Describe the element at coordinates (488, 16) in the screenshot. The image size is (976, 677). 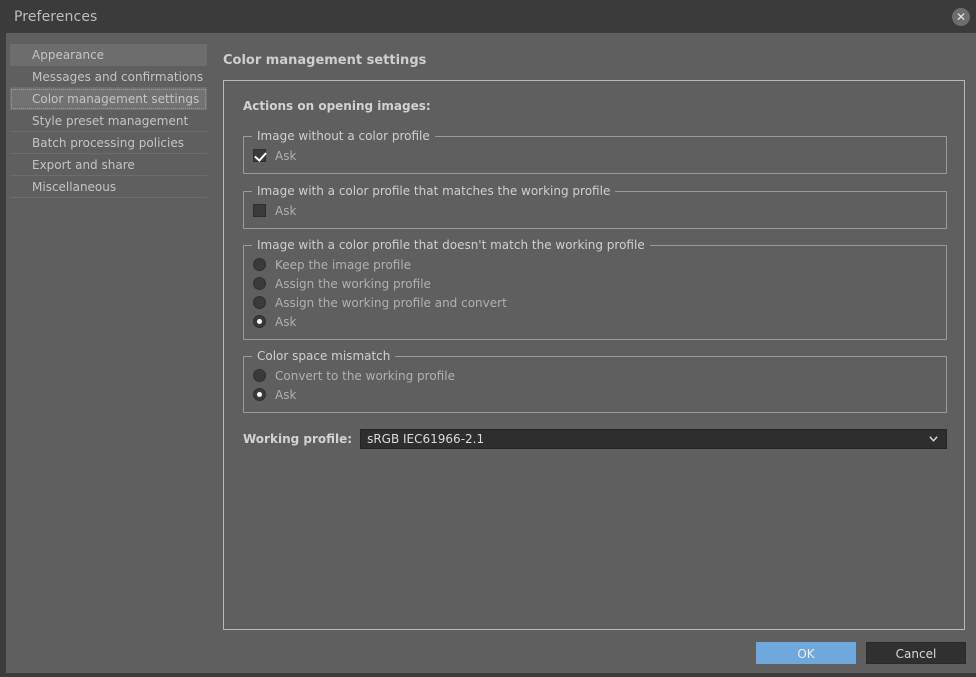
I see `title-bar: Preferences ✕` at that location.